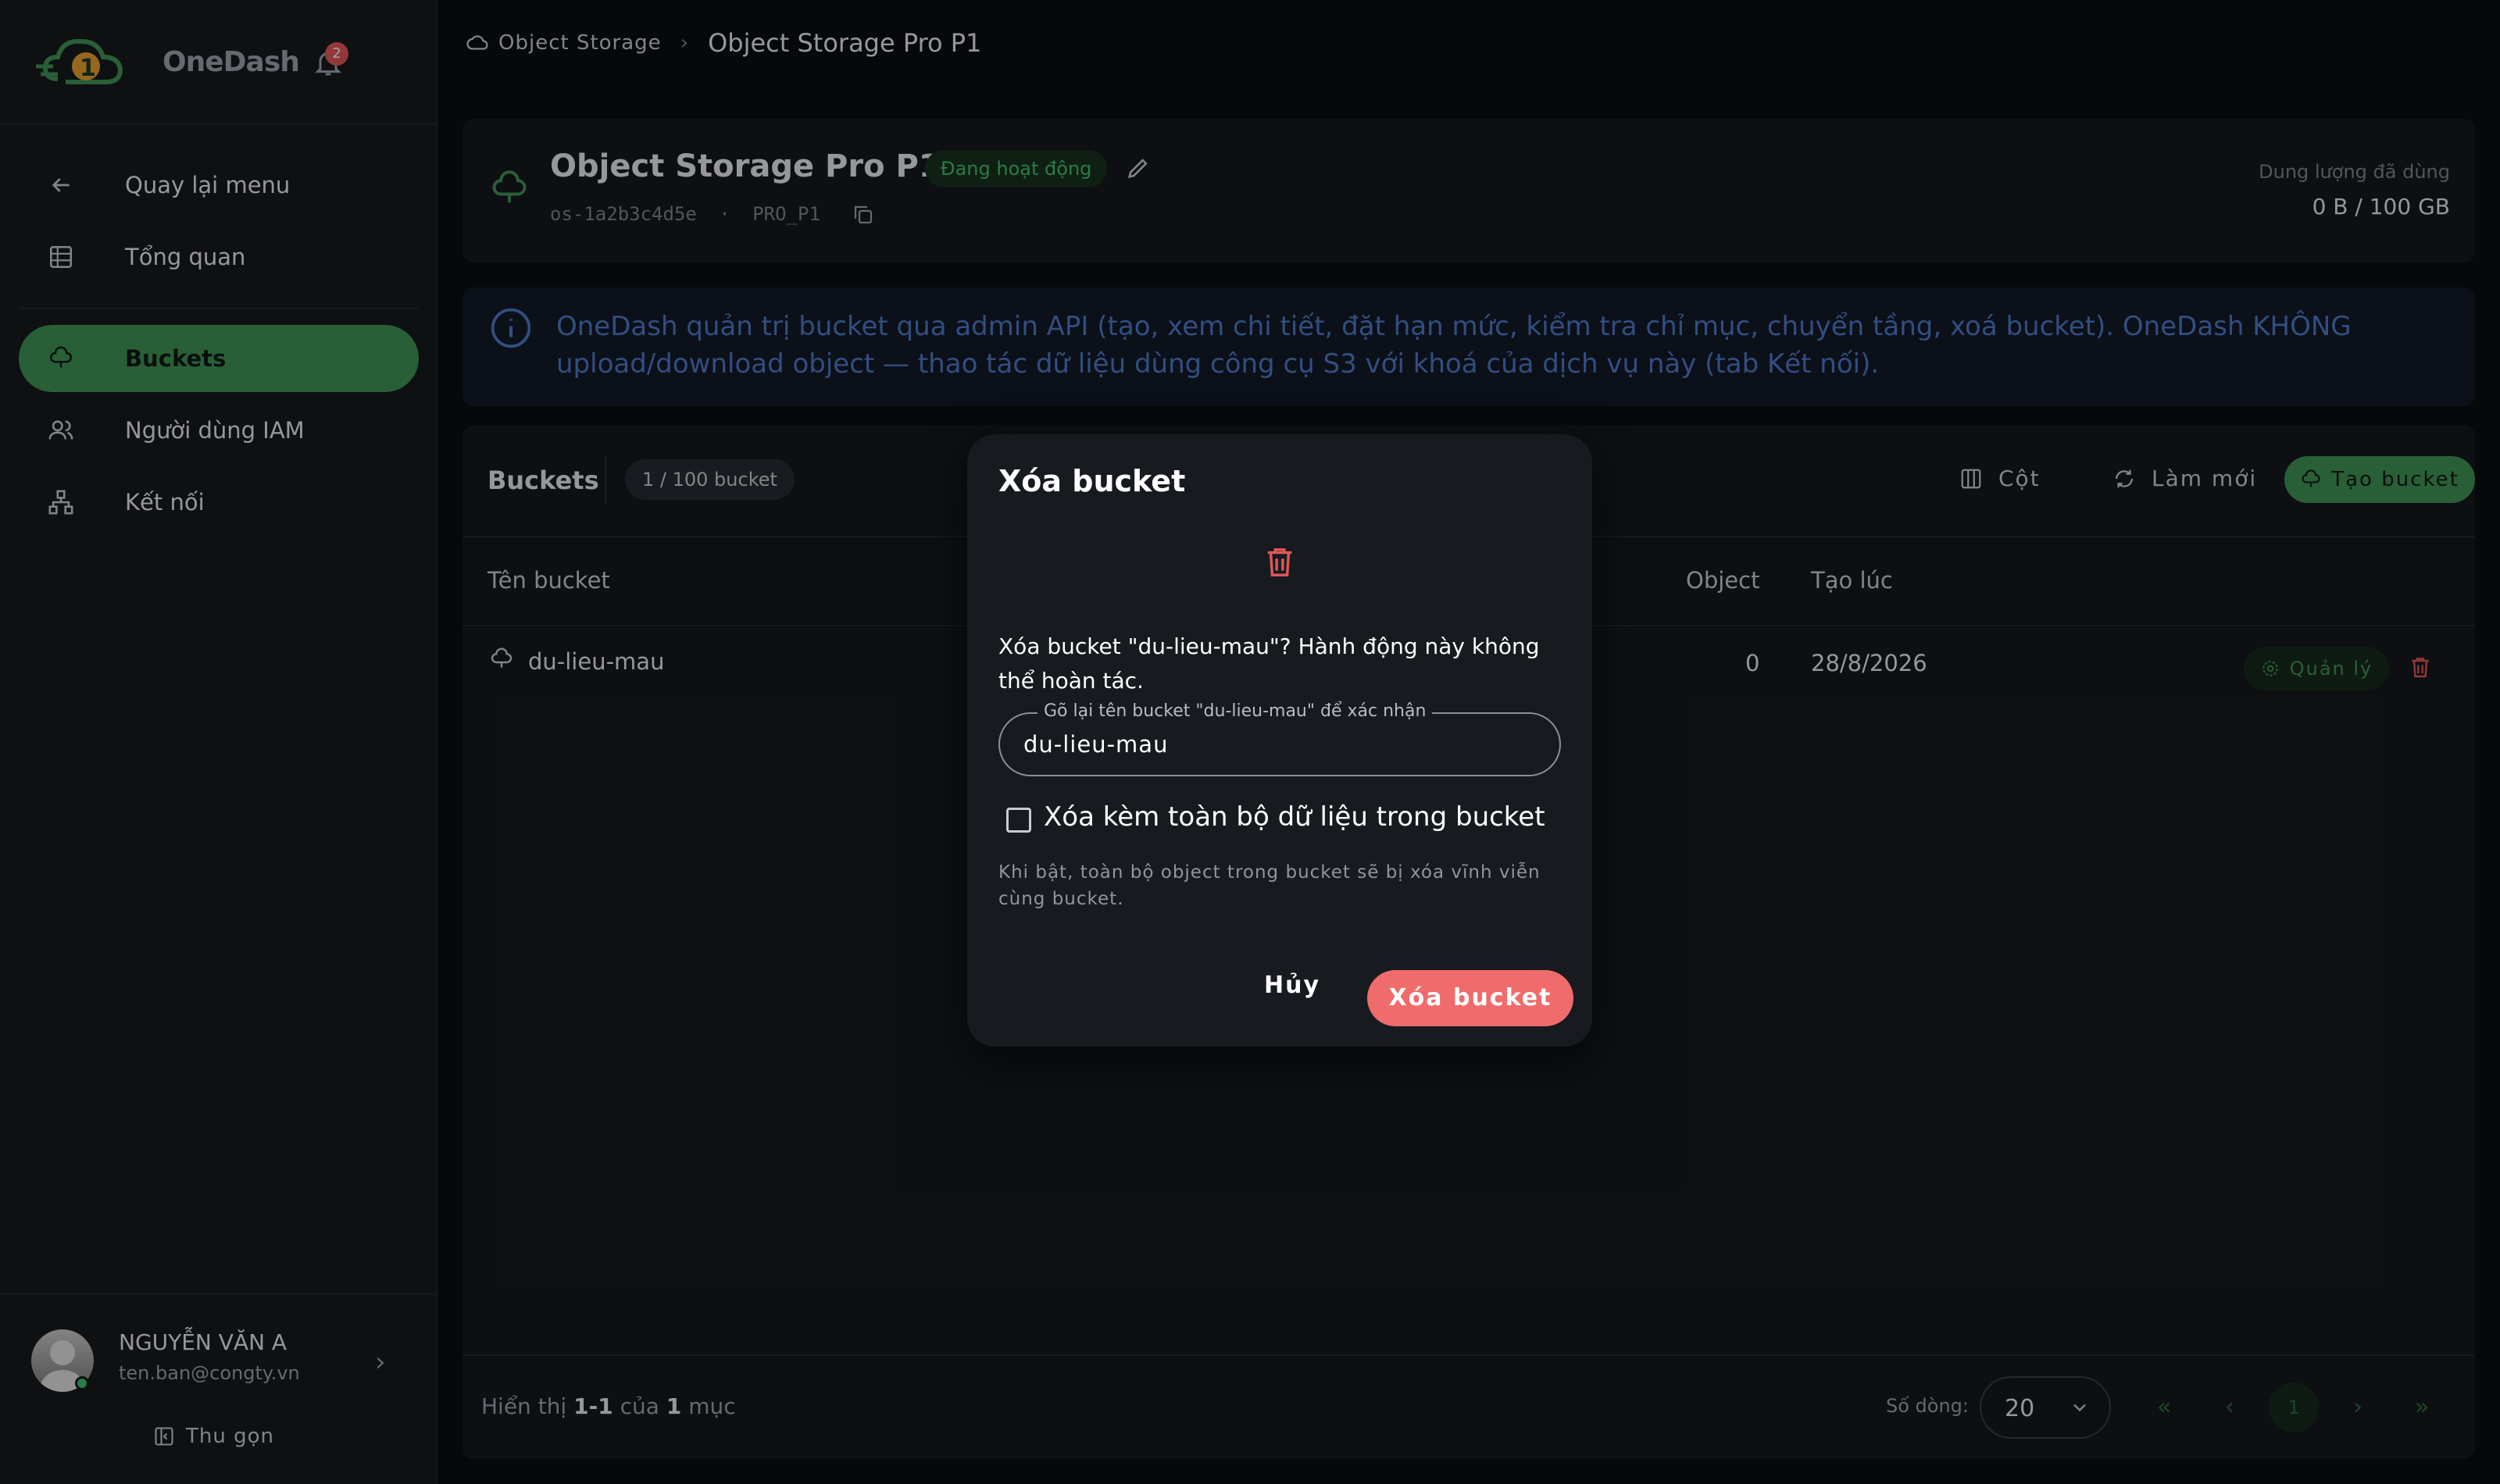 The width and height of the screenshot is (2500, 1484). I want to click on confirm-delete-button: Xóa bucket, so click(1470, 998).